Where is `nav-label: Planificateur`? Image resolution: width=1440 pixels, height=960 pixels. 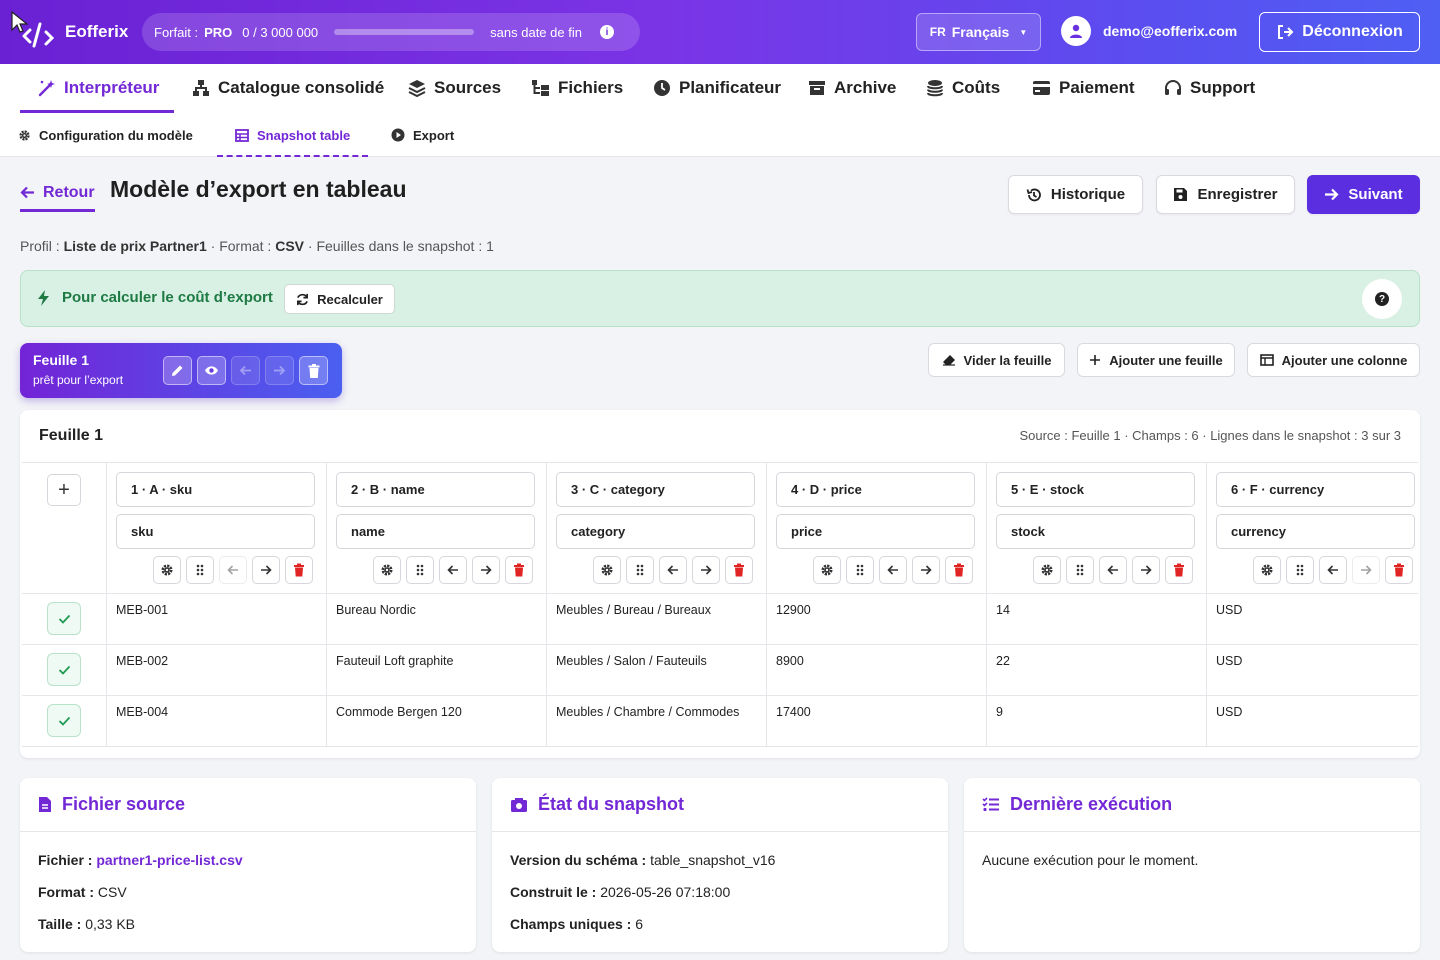
nav-label: Planificateur is located at coordinates (730, 87).